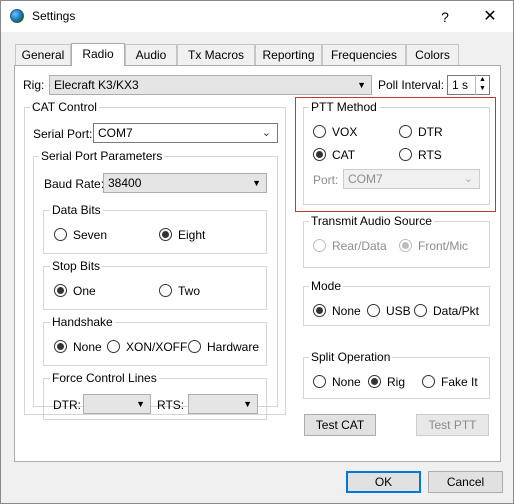 This screenshot has height=504, width=514. Describe the element at coordinates (64, 107) in the screenshot. I see `cat-control-title: CAT Control` at that location.